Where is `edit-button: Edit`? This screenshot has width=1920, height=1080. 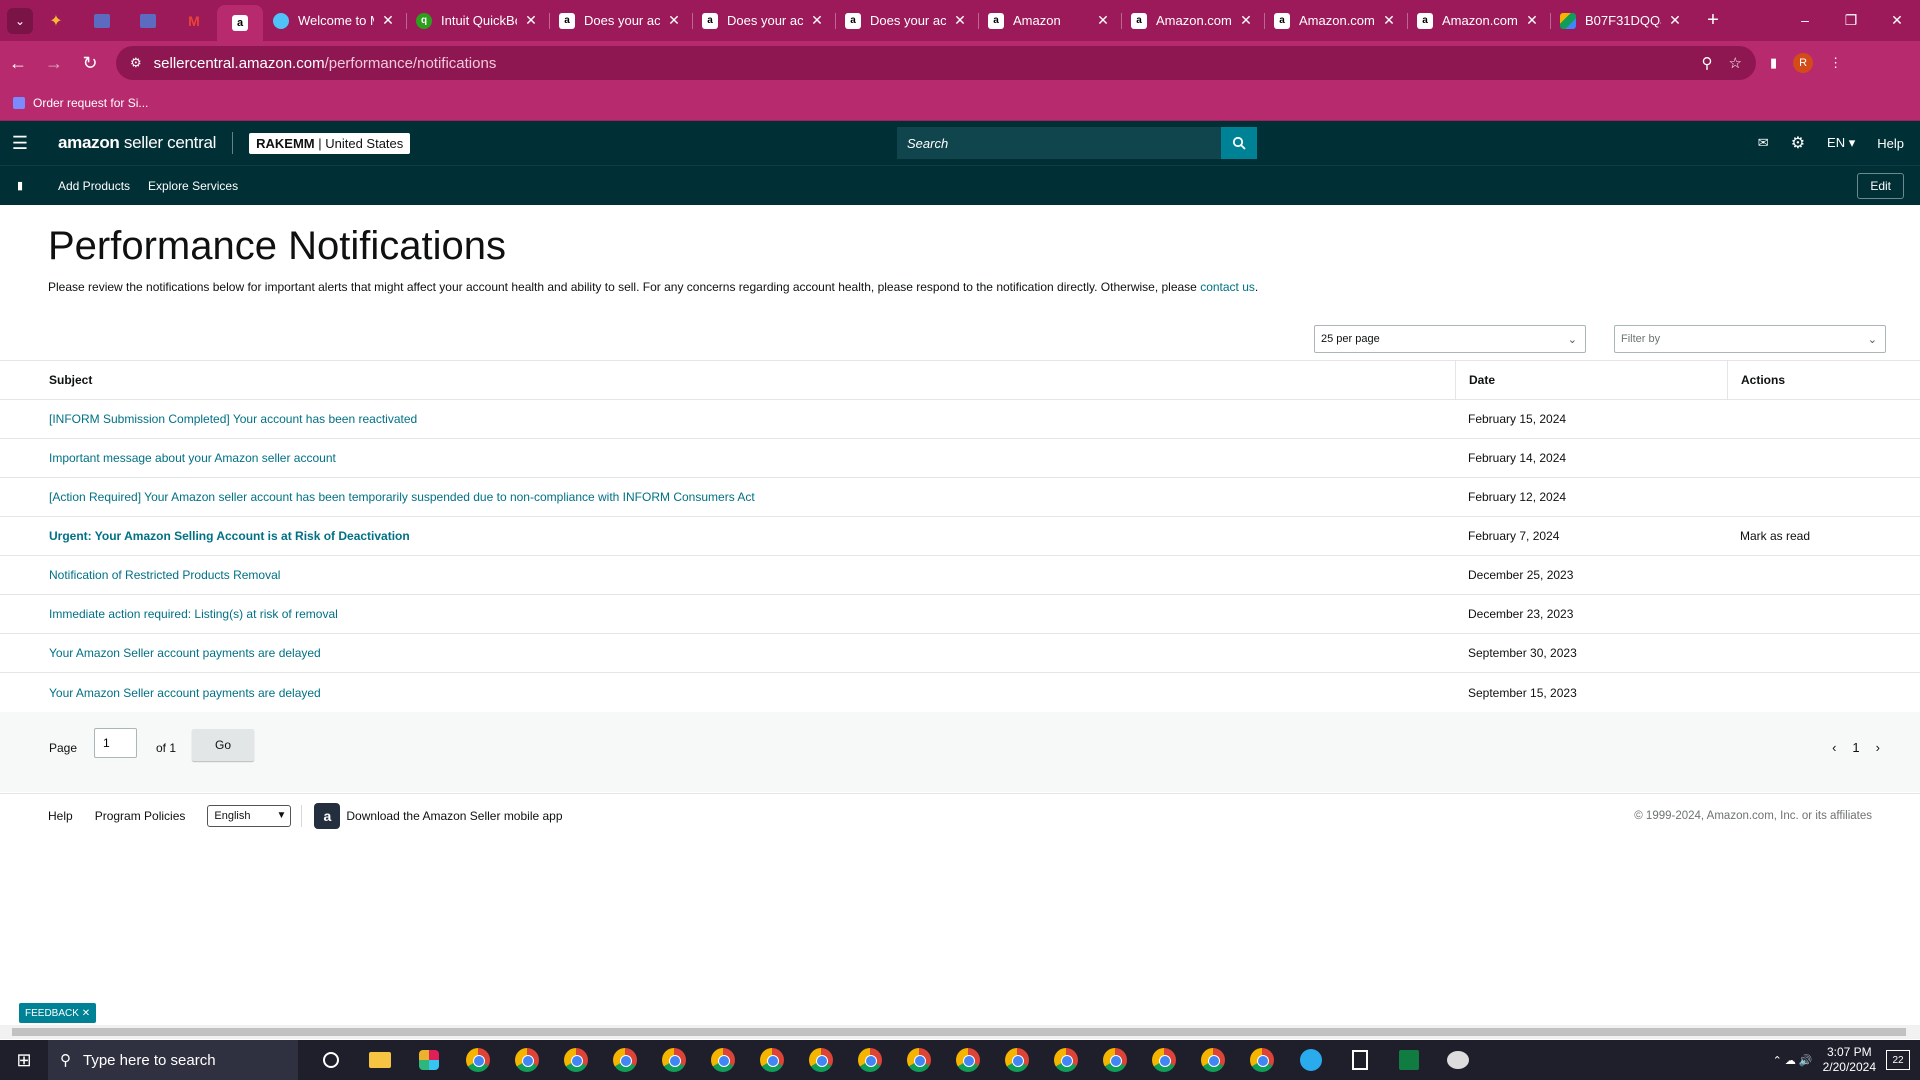 edit-button: Edit is located at coordinates (1880, 185).